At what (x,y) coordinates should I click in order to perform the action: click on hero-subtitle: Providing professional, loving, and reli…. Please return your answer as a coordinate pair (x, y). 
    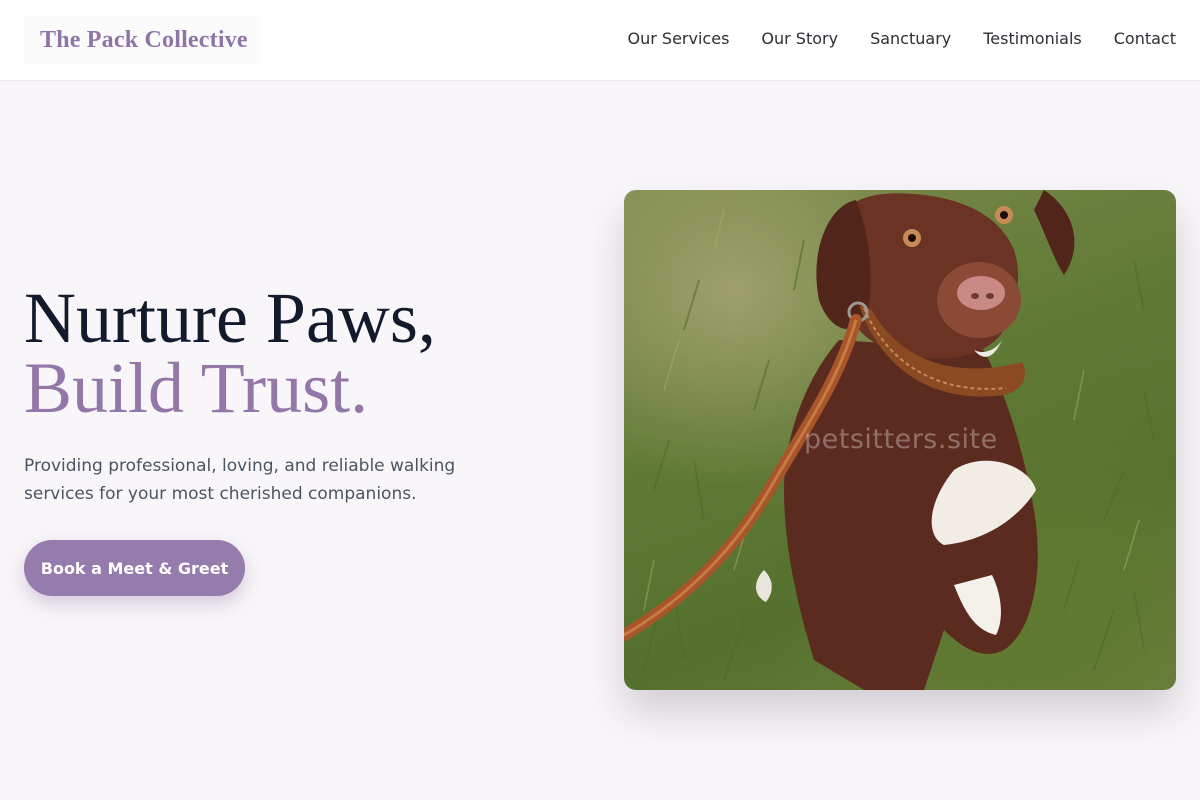
    Looking at the image, I should click on (240, 480).